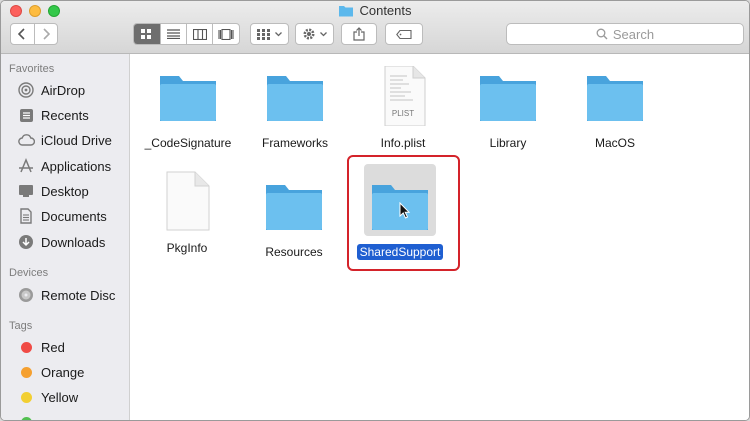 The width and height of the screenshot is (750, 421). Describe the element at coordinates (26, 295) in the screenshot. I see `disc-icon` at that location.